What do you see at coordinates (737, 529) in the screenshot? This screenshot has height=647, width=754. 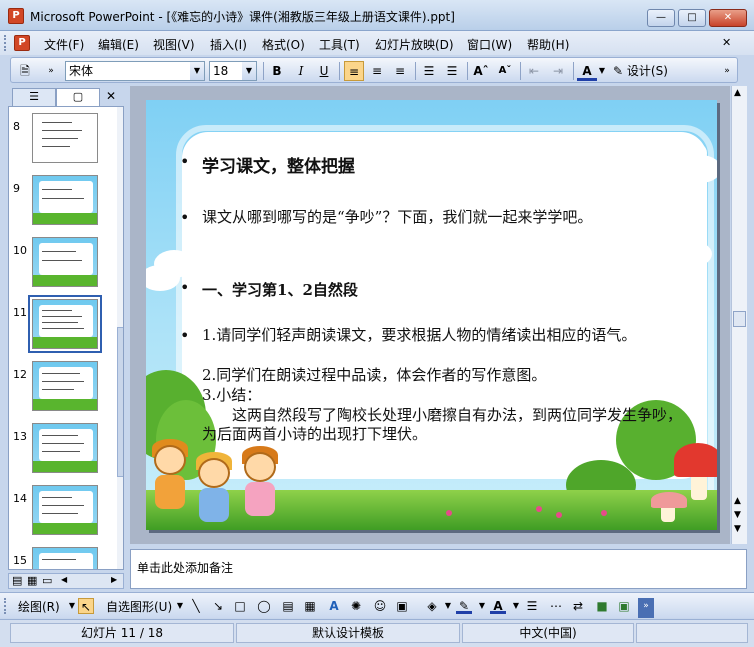 I see `next-slide-icon: ▼` at bounding box center [737, 529].